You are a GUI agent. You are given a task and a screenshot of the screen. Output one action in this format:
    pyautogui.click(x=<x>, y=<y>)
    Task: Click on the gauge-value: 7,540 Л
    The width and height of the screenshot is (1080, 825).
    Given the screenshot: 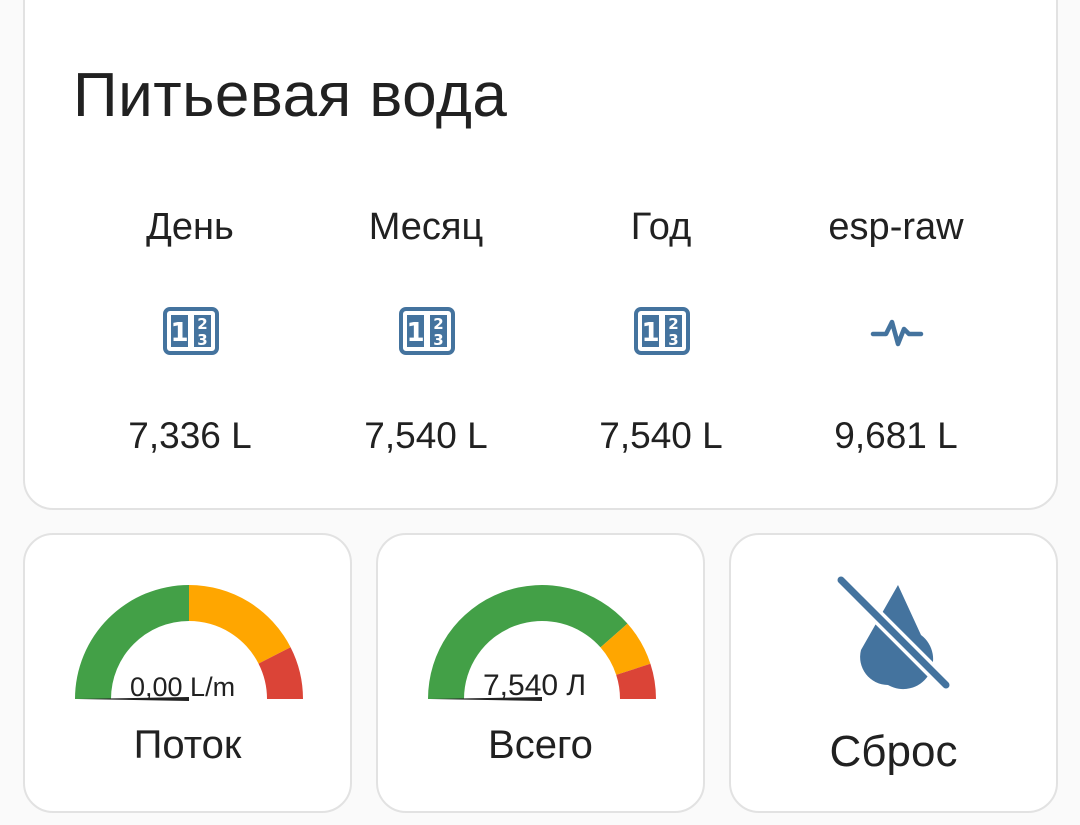 What is the action you would take?
    pyautogui.click(x=535, y=685)
    